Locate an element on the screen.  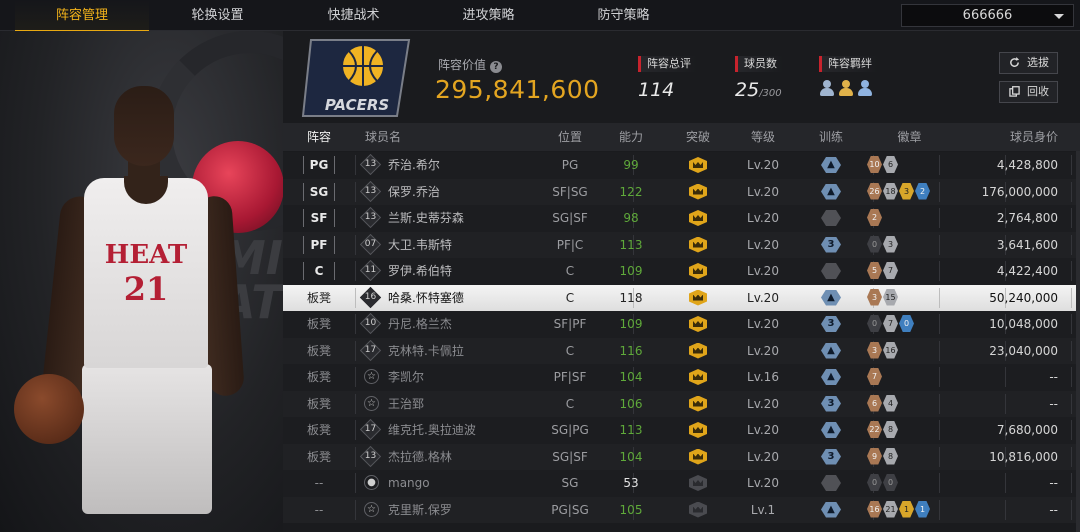
player-name: 李凯尔 is located at coordinates (406, 377).